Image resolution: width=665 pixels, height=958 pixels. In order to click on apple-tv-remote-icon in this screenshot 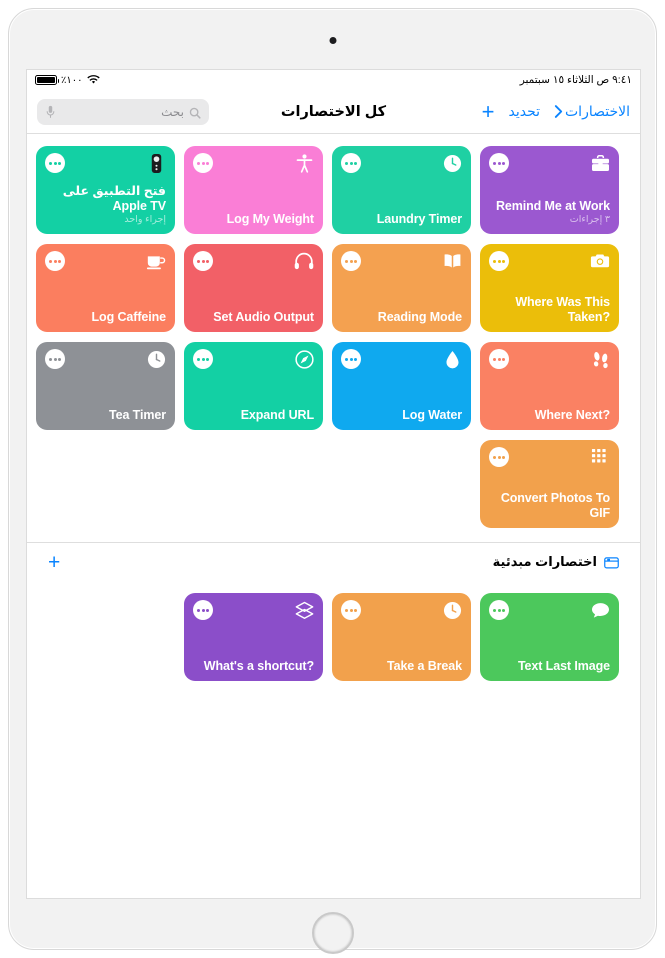, I will do `click(156, 163)`.